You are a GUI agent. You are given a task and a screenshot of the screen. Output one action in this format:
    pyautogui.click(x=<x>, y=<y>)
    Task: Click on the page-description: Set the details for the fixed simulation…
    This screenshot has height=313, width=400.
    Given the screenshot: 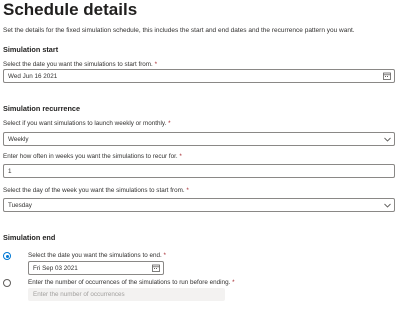 What is the action you would take?
    pyautogui.click(x=179, y=30)
    